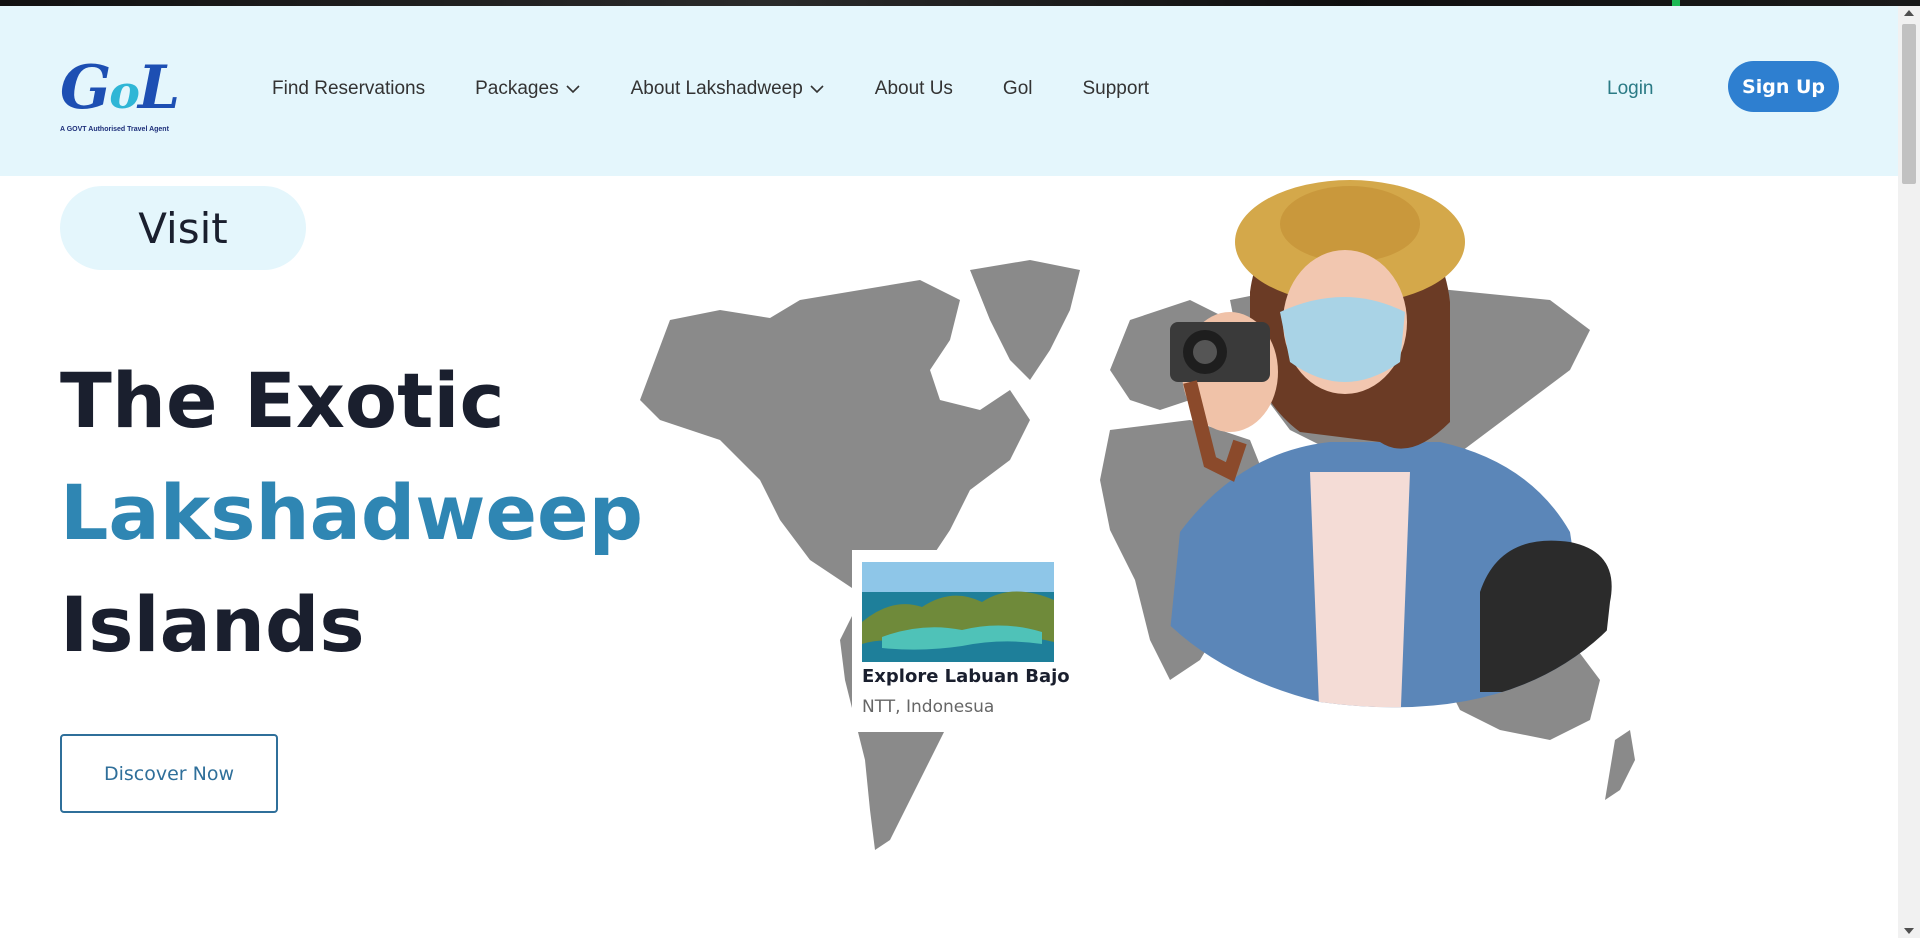 This screenshot has height=938, width=1920. What do you see at coordinates (716, 88) in the screenshot?
I see `nav-label: About Lakshadweep` at bounding box center [716, 88].